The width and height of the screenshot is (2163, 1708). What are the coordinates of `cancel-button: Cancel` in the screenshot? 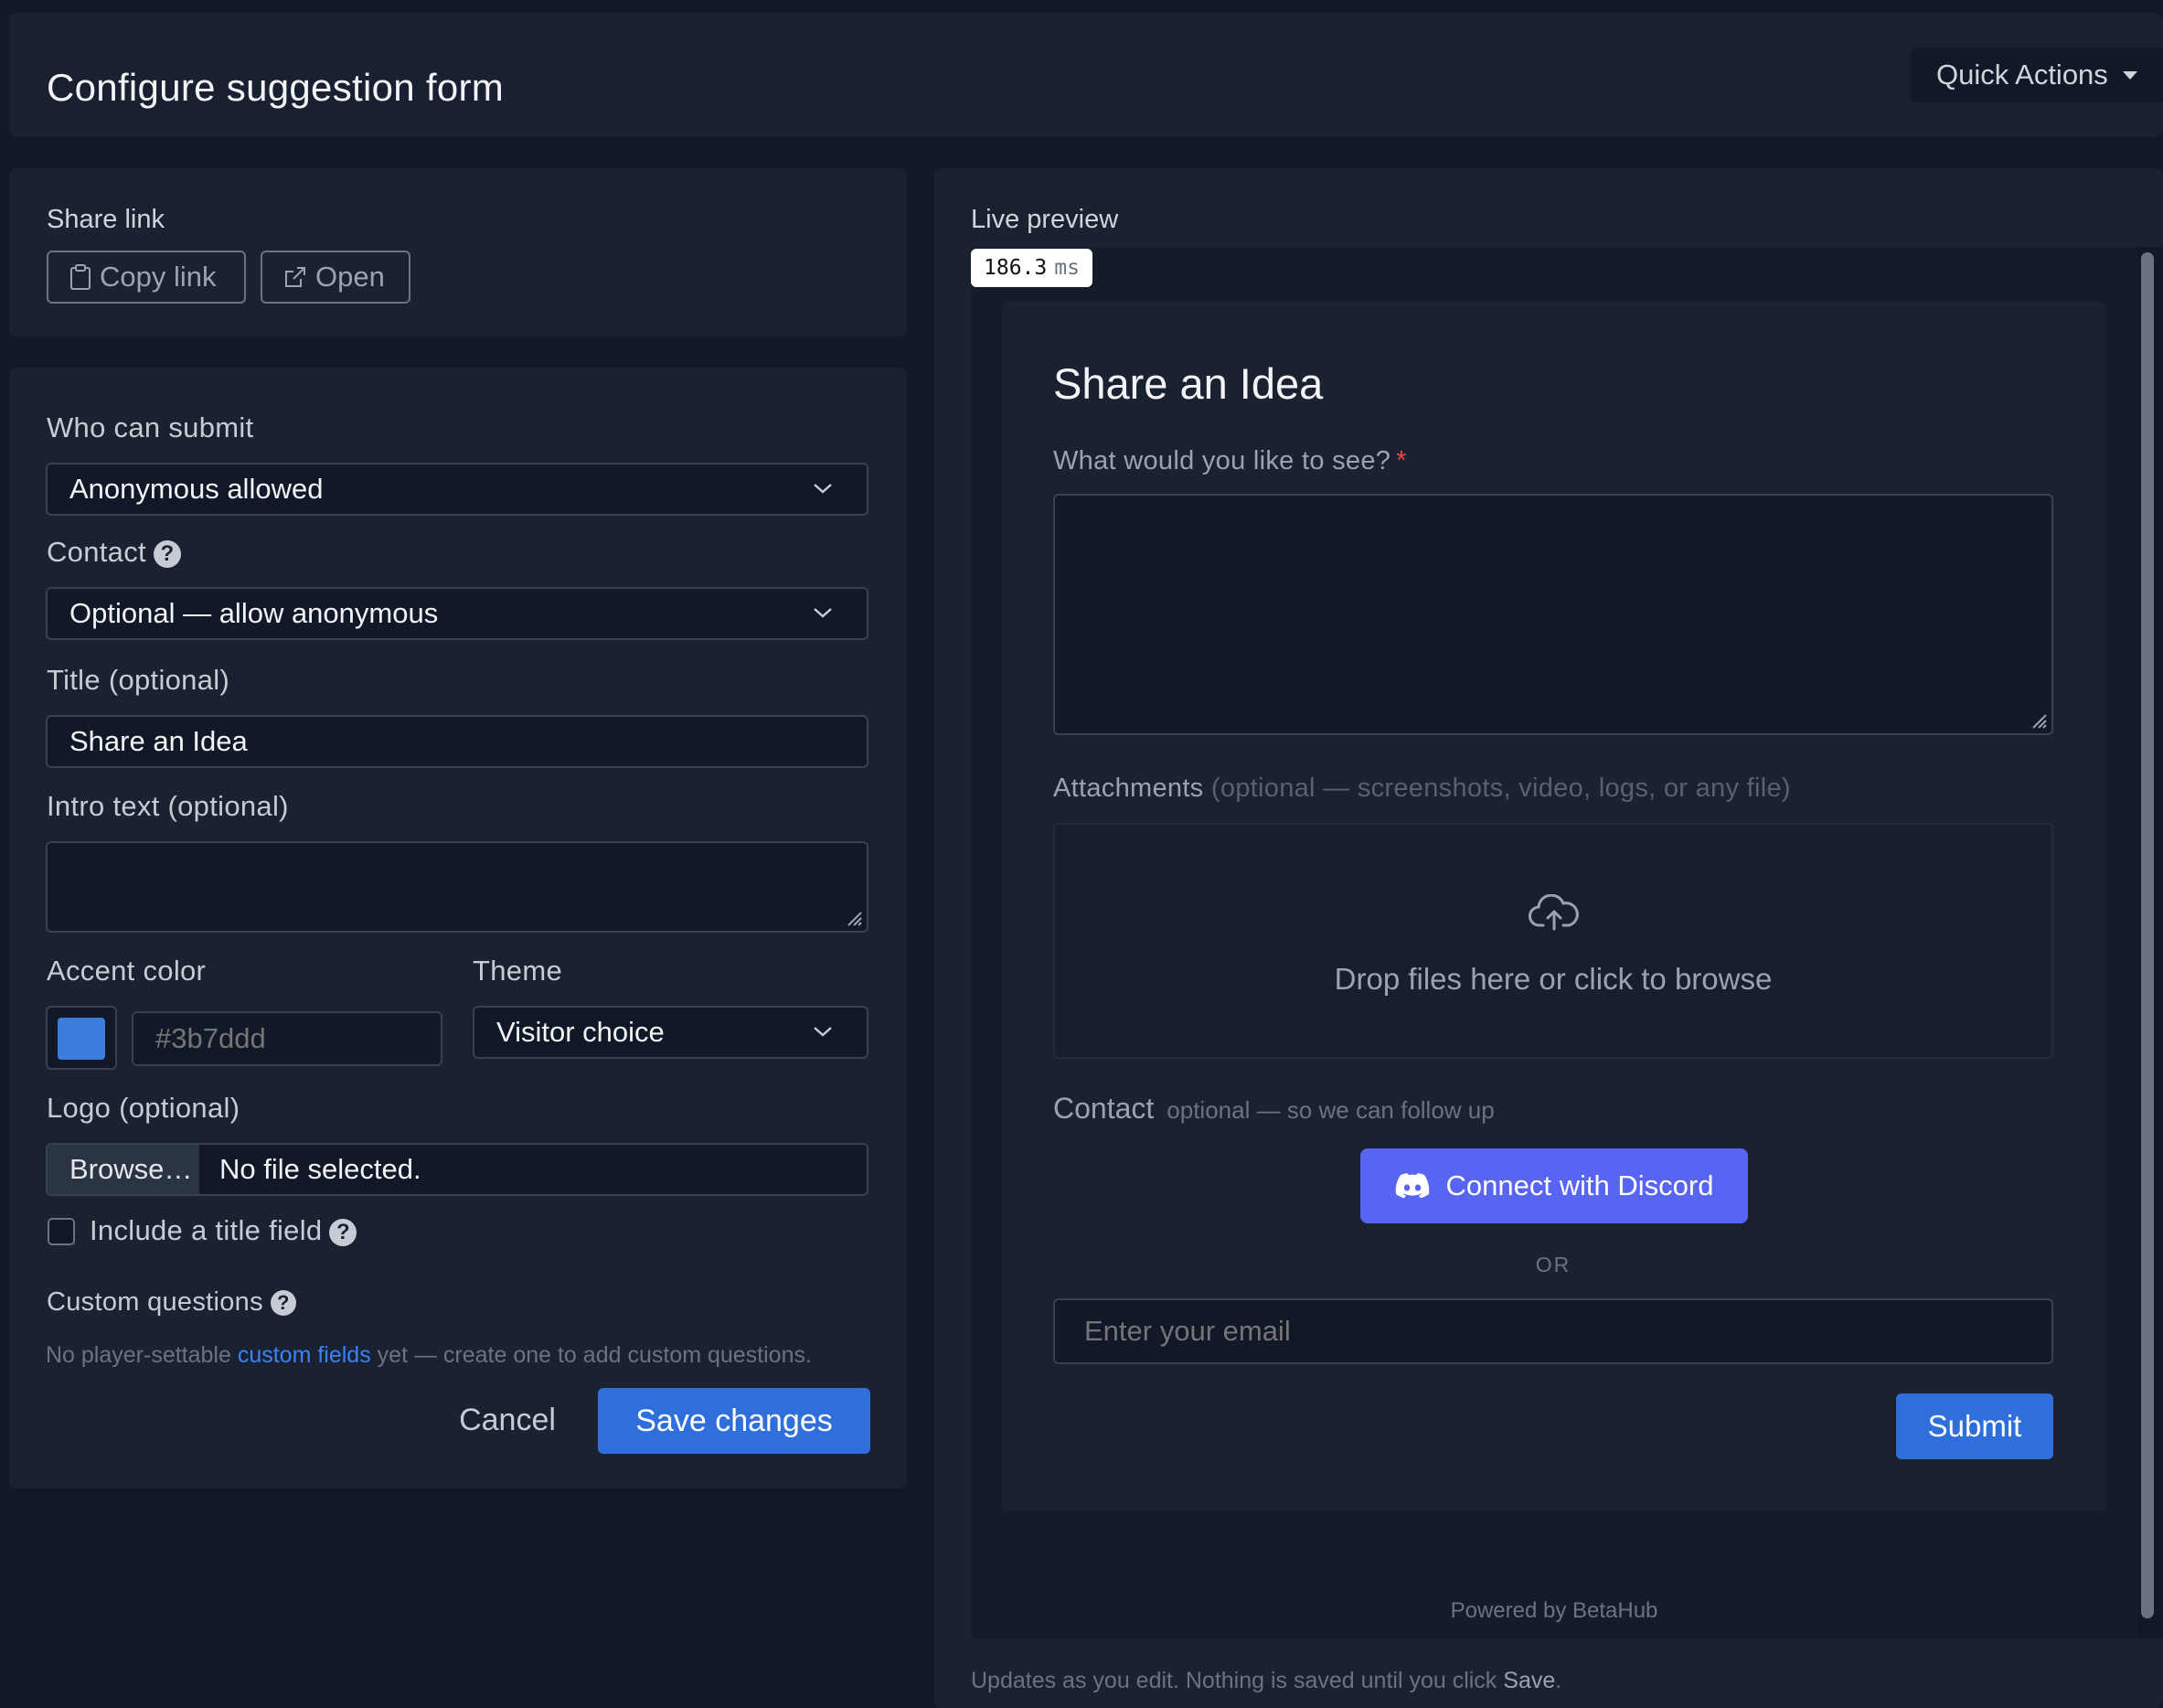 It's located at (507, 1420).